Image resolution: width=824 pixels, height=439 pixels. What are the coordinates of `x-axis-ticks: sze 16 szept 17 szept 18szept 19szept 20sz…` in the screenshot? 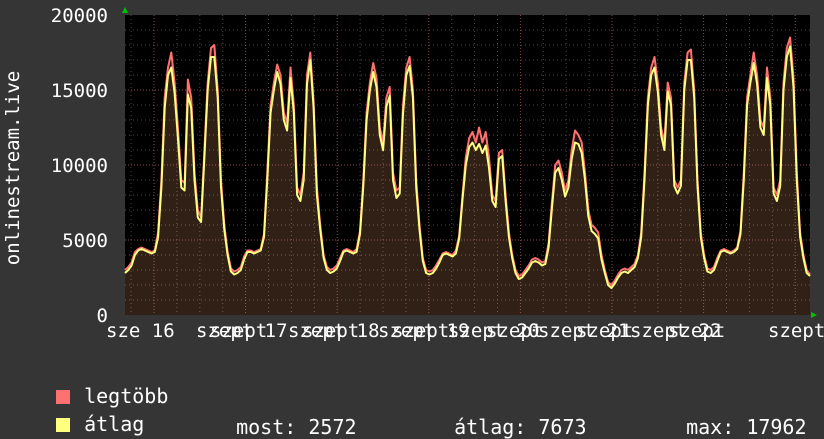 It's located at (465, 331).